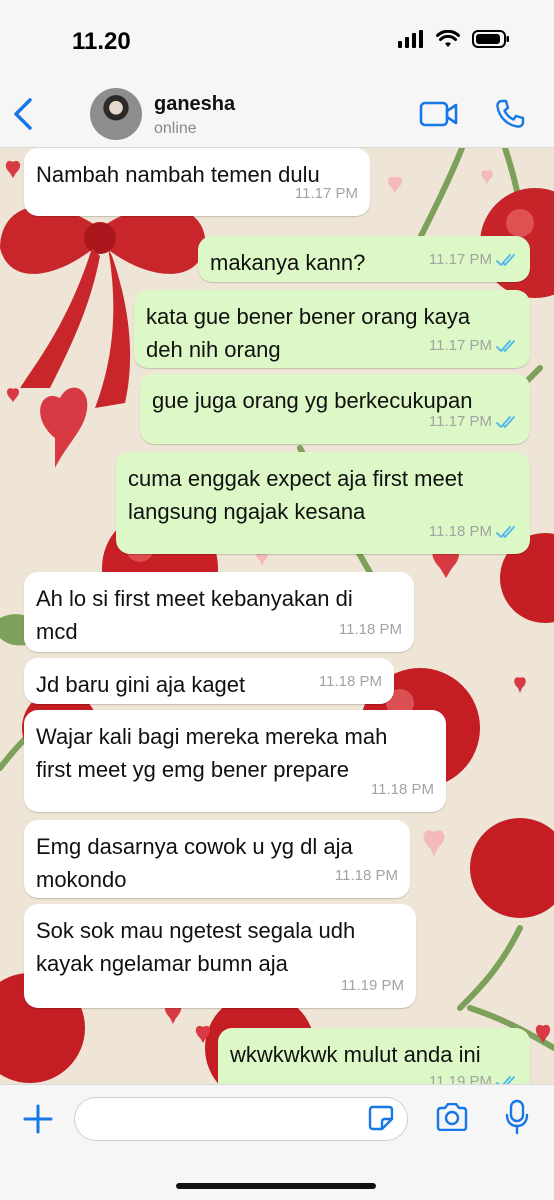 This screenshot has height=1200, width=554. I want to click on message-text: Sok sok mau ngetest segala udh, so click(196, 930).